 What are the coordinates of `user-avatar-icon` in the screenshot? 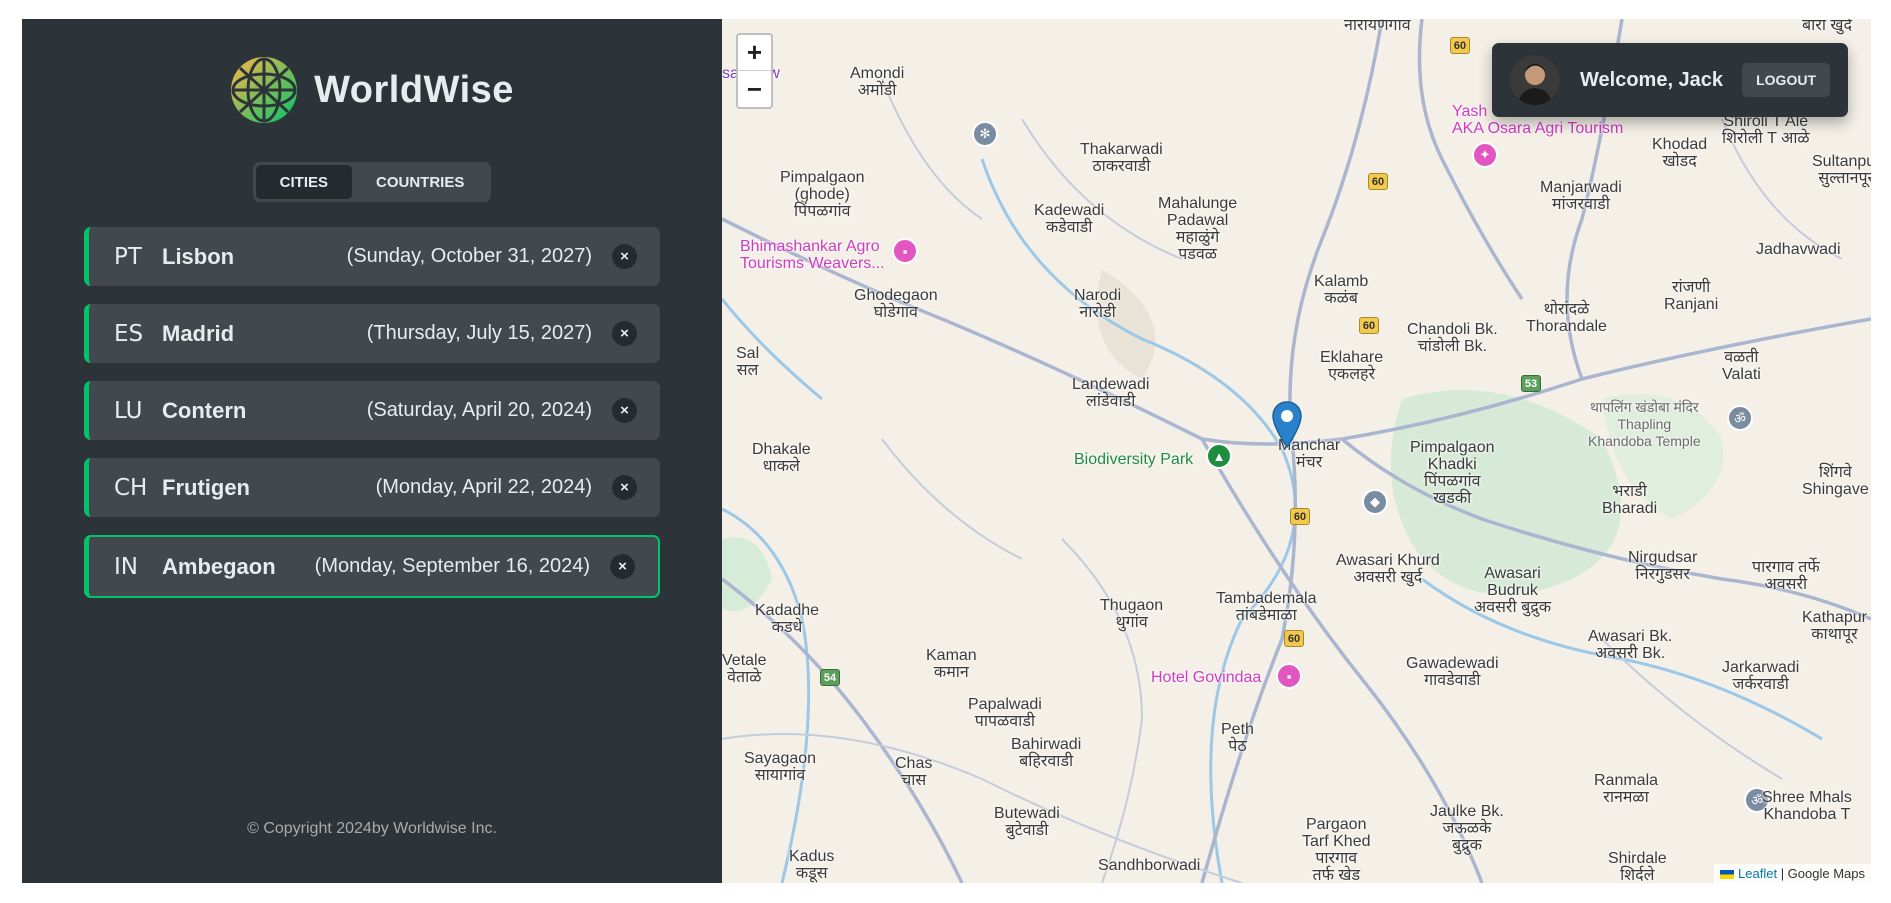 It's located at (1535, 80).